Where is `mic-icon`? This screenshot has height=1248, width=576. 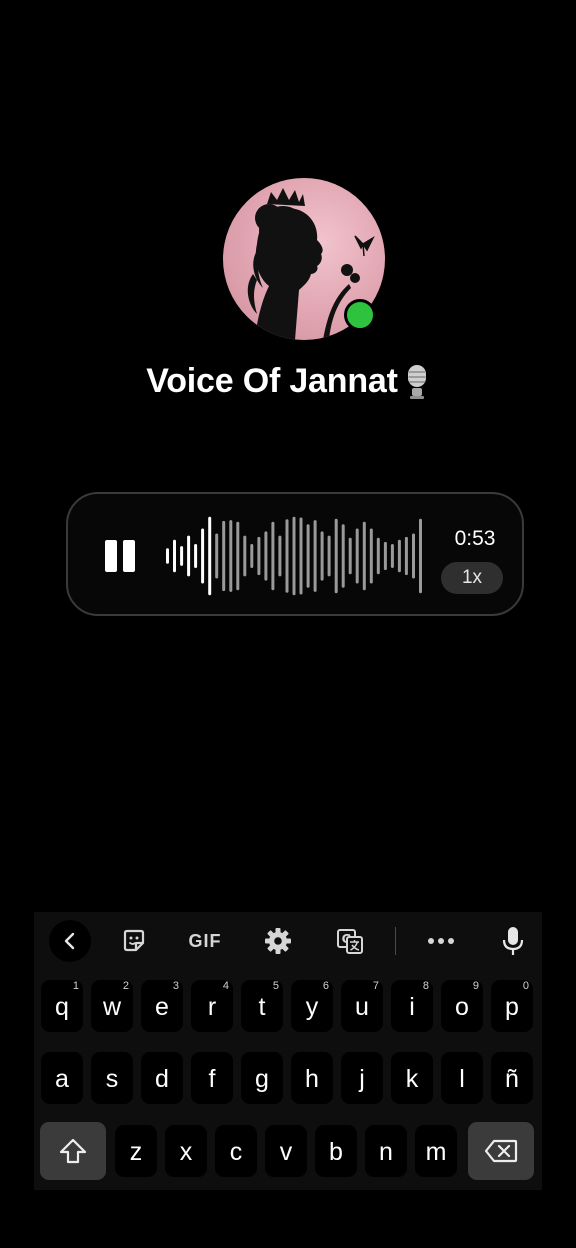 mic-icon is located at coordinates (513, 941).